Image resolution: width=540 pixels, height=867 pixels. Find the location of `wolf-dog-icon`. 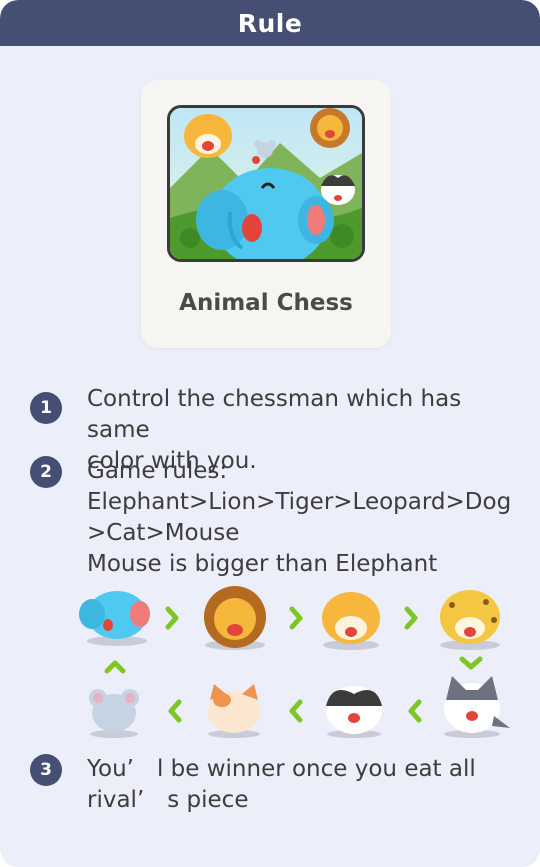

wolf-dog-icon is located at coordinates (477, 707).